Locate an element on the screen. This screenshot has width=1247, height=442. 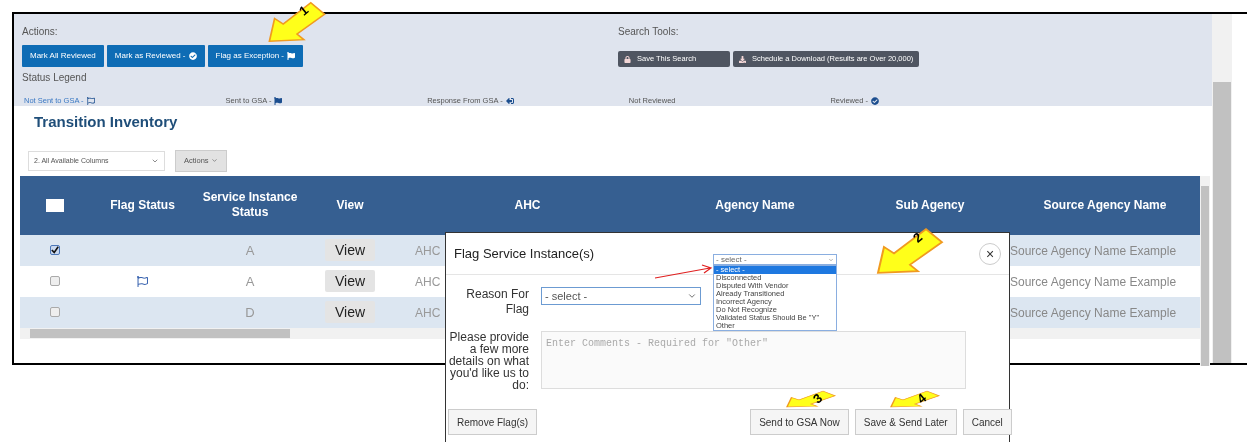
reason-label: Reason For Flag is located at coordinates (497, 302).